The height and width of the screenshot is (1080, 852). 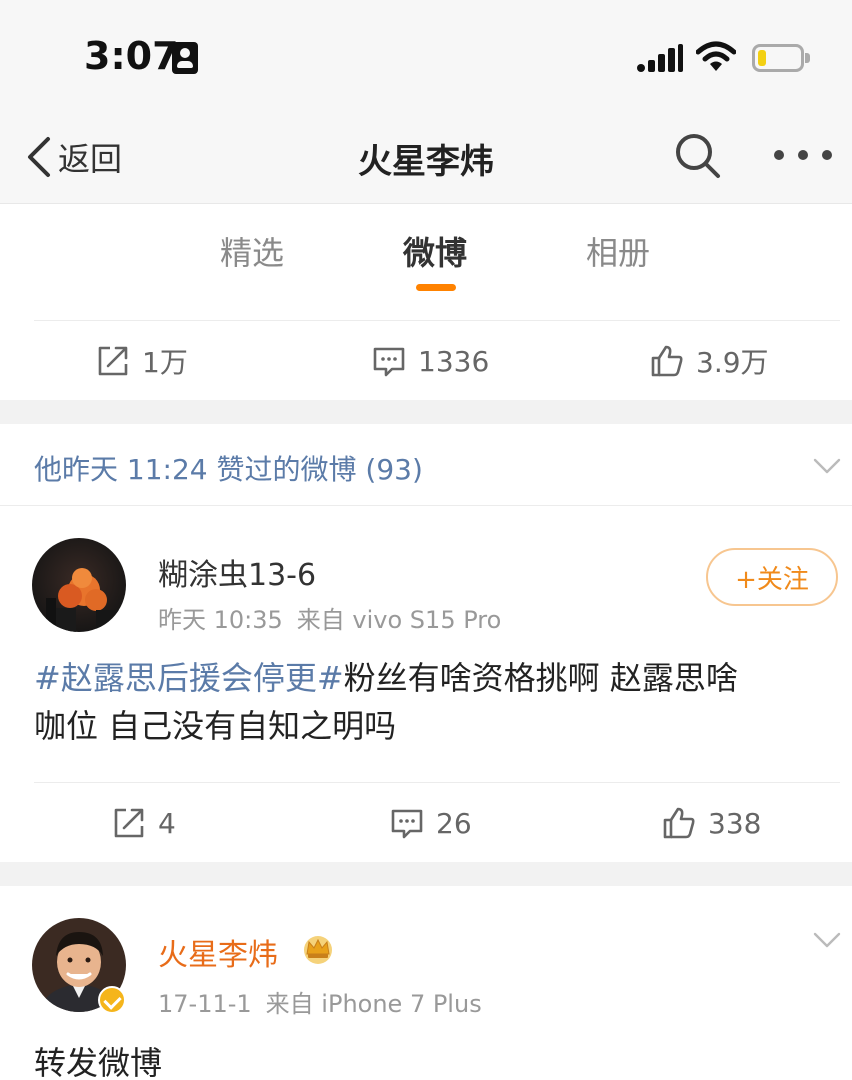 I want to click on post-meta: 昨天 10:35 来自 vivo S15 Pro, so click(x=336, y=617).